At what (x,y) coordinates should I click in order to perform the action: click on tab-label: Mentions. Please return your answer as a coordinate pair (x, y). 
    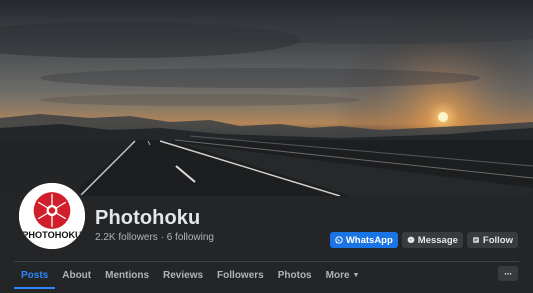
    Looking at the image, I should click on (127, 275).